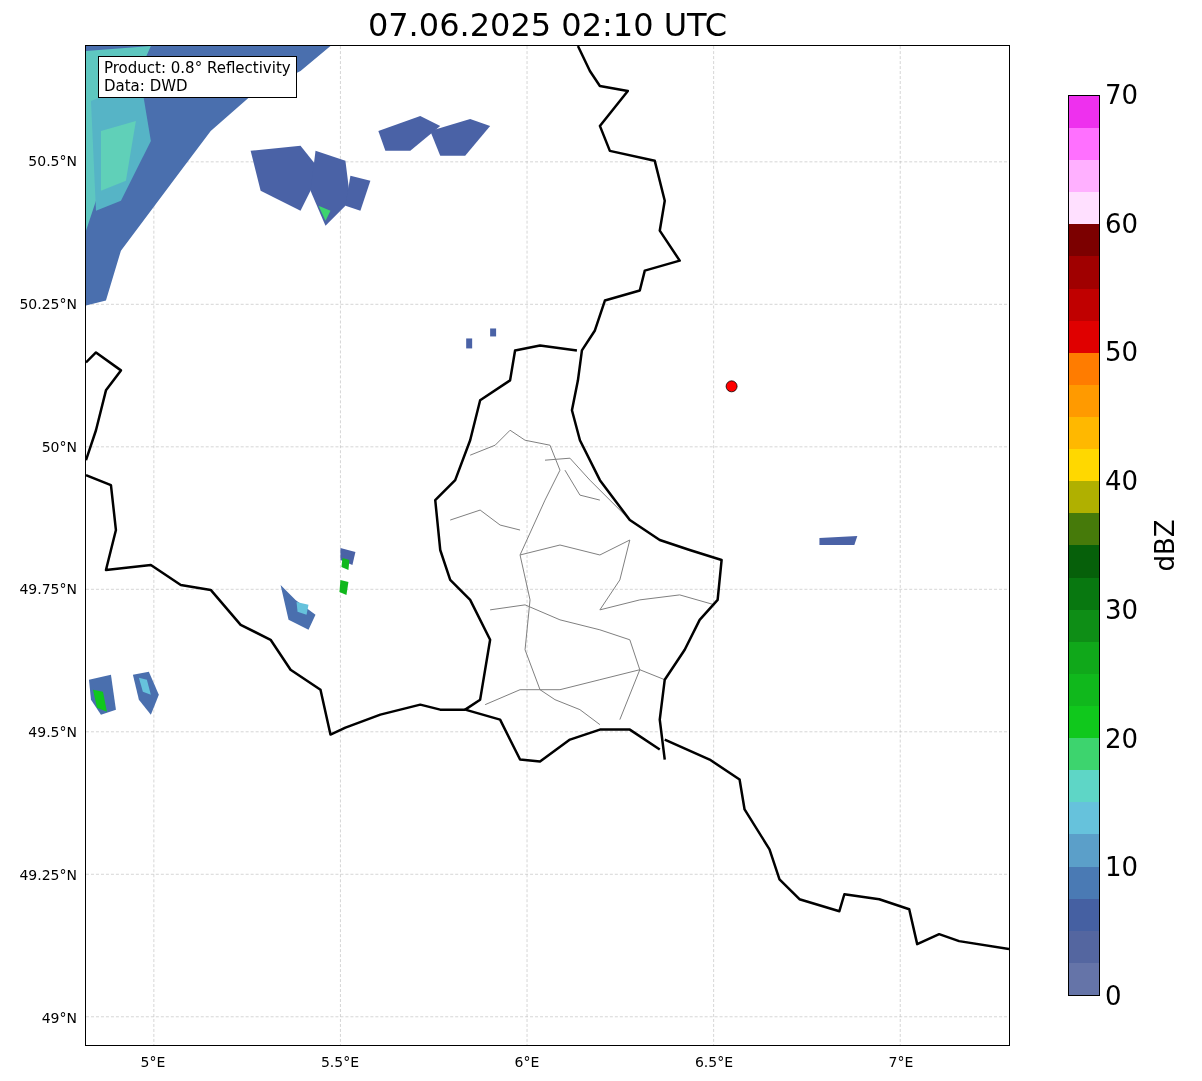 Image resolution: width=1202 pixels, height=1081 pixels. I want to click on colorbar-tick-label: 40, so click(1122, 481).